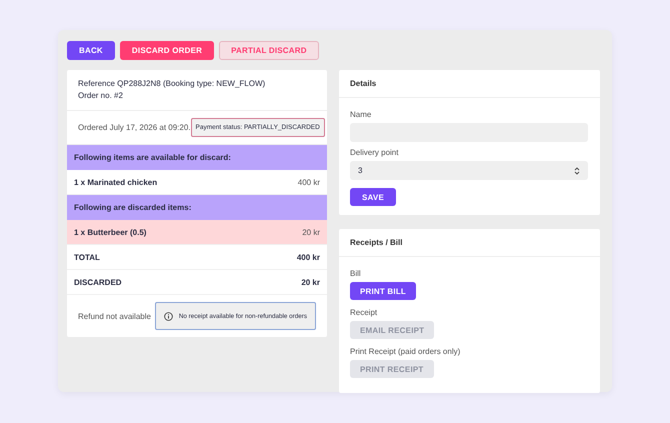 The image size is (670, 423). Describe the element at coordinates (197, 207) in the screenshot. I see `section-header: Following are discarded items:` at that location.